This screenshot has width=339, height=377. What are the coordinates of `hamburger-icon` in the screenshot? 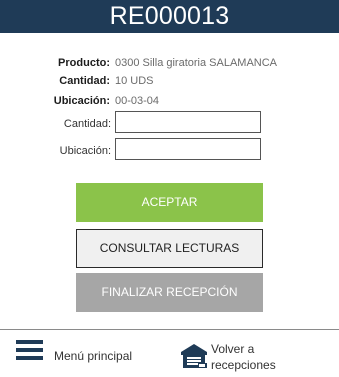 It's located at (29, 353).